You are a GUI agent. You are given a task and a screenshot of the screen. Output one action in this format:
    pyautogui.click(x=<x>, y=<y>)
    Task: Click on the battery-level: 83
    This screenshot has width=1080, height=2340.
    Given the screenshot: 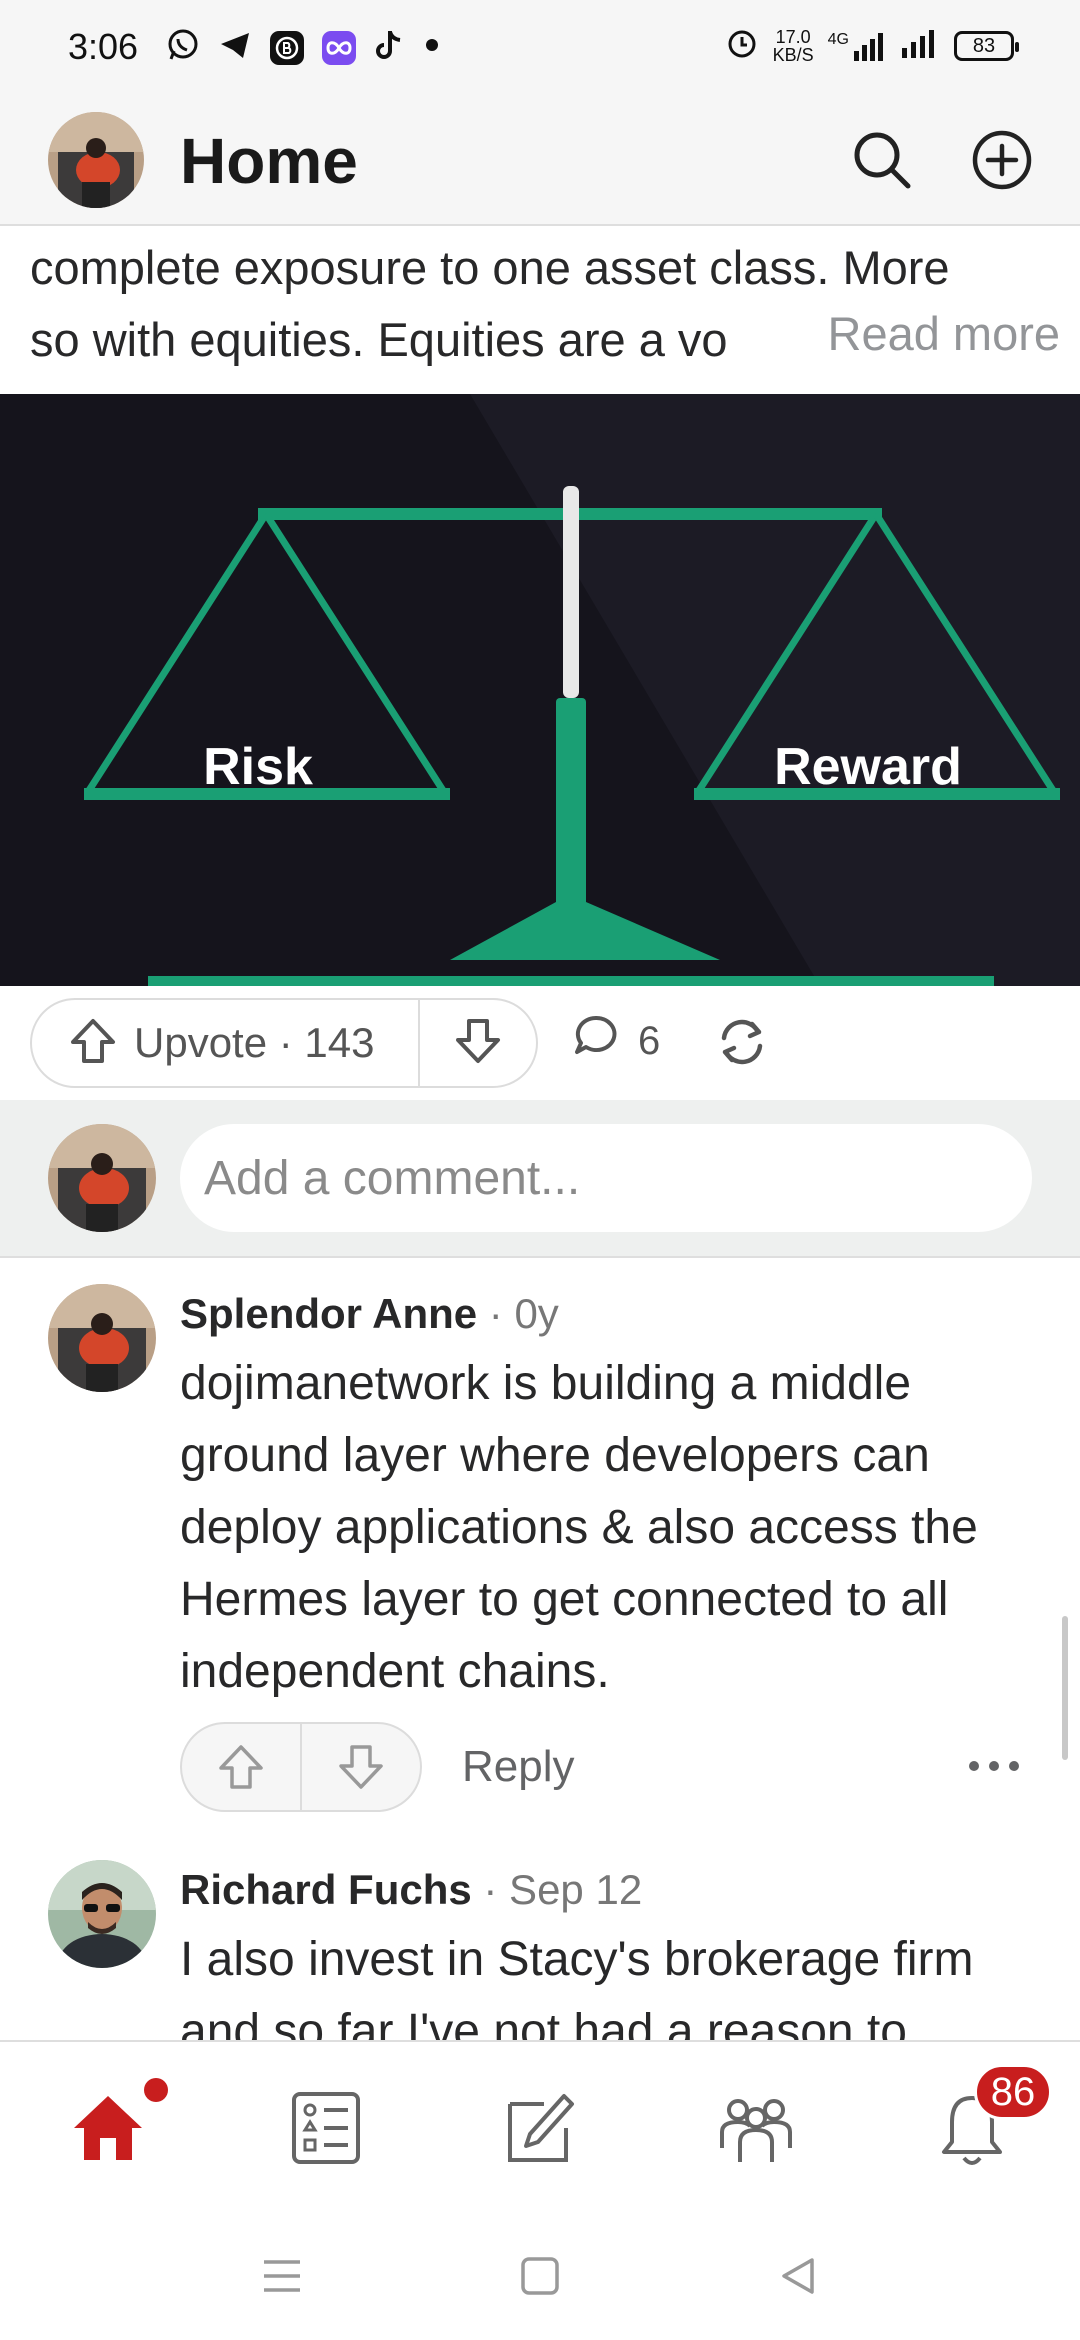 What is the action you would take?
    pyautogui.click(x=984, y=45)
    